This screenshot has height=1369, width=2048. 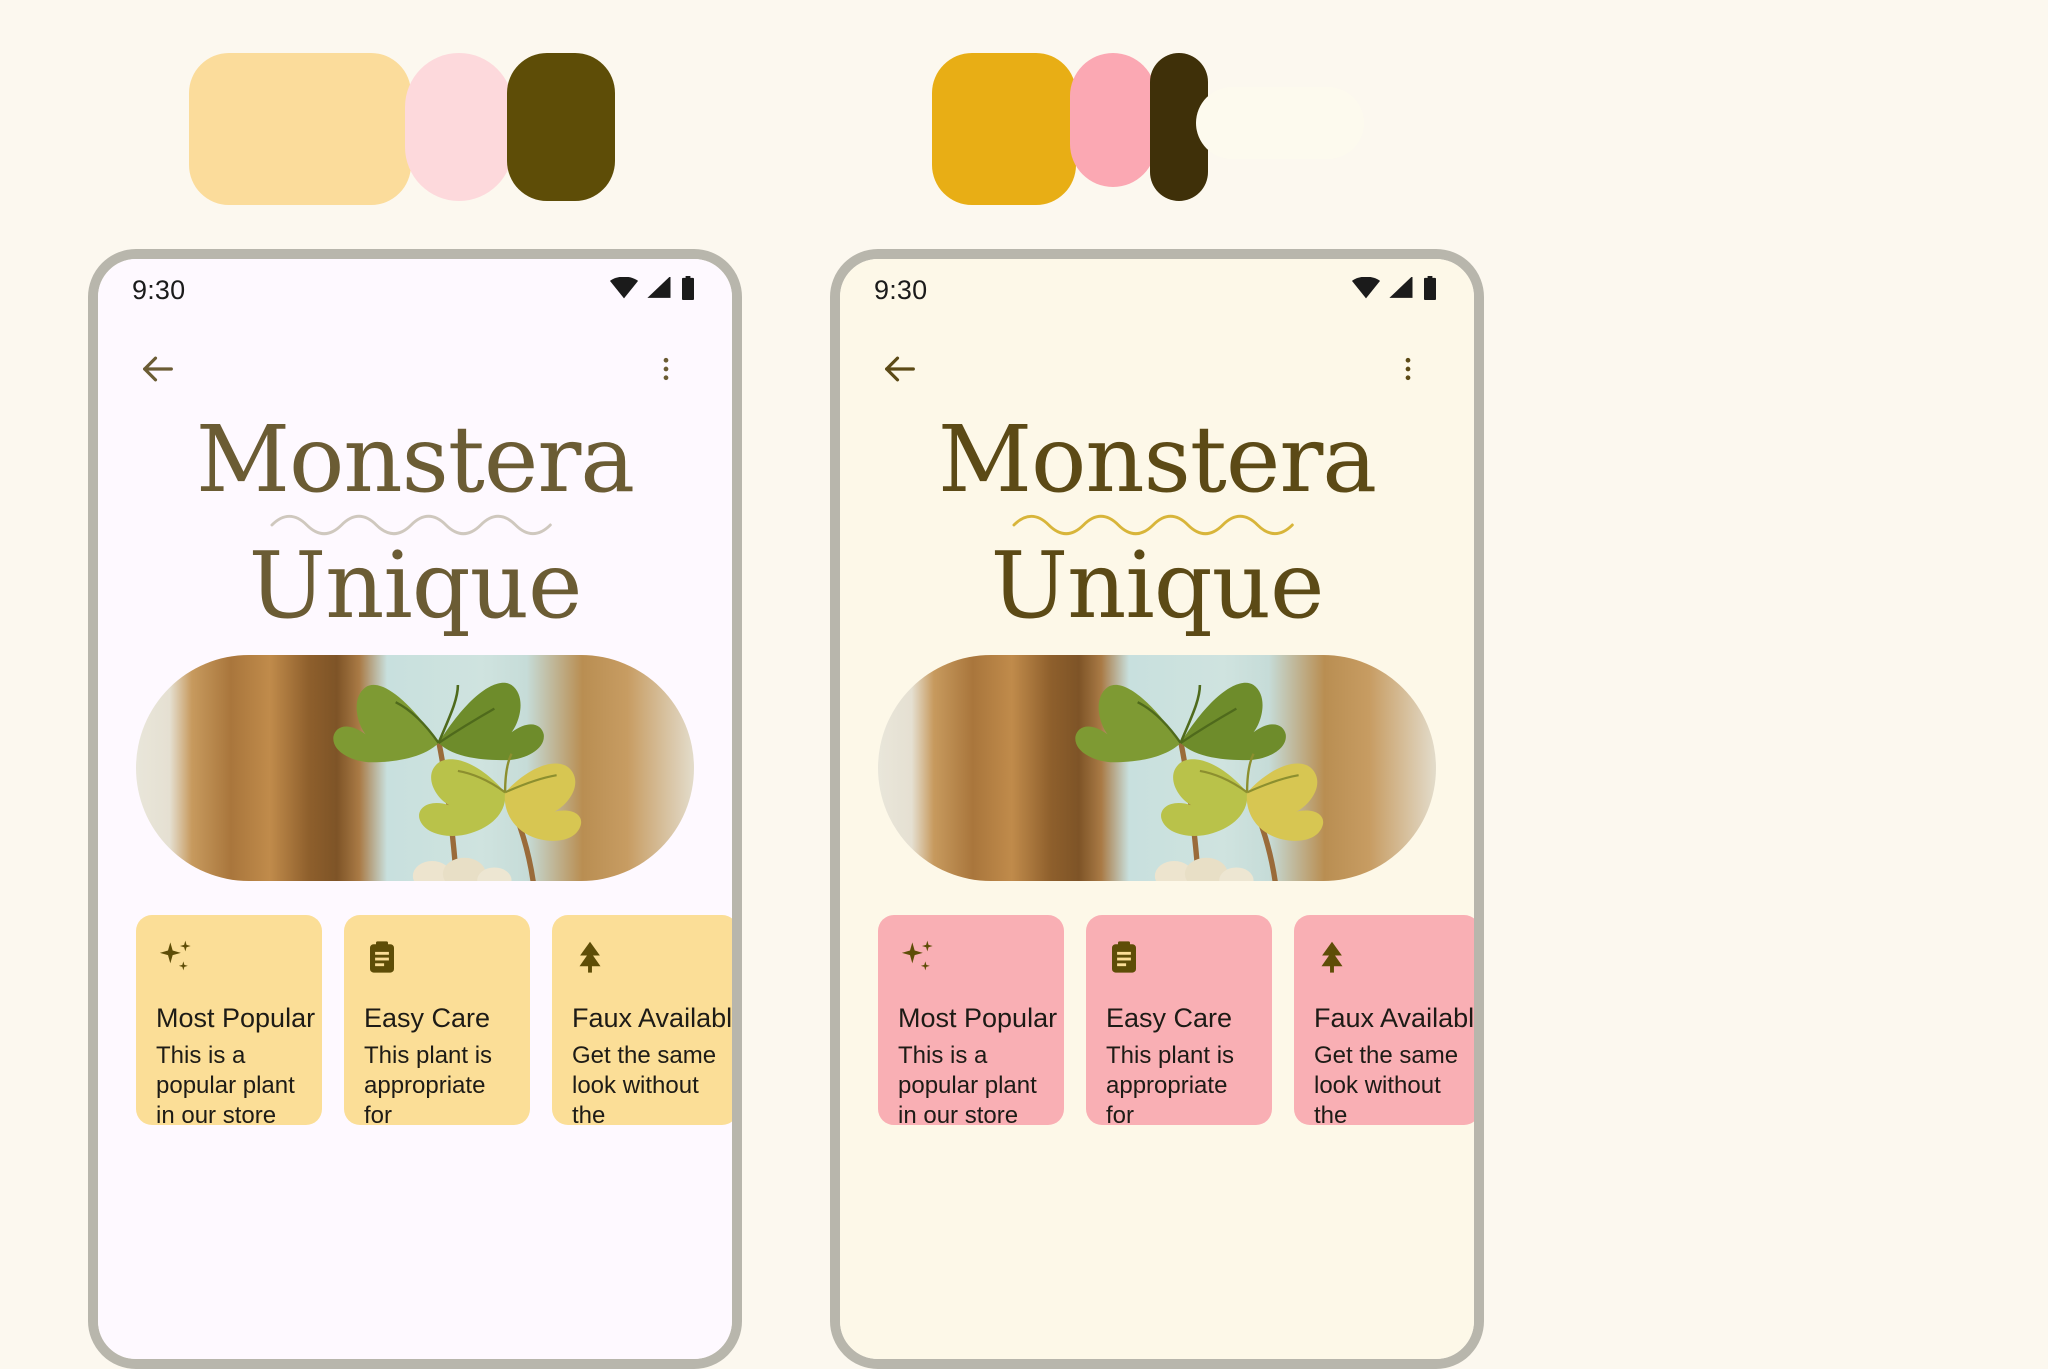 I want to click on surface-swatch, so click(x=1280, y=123).